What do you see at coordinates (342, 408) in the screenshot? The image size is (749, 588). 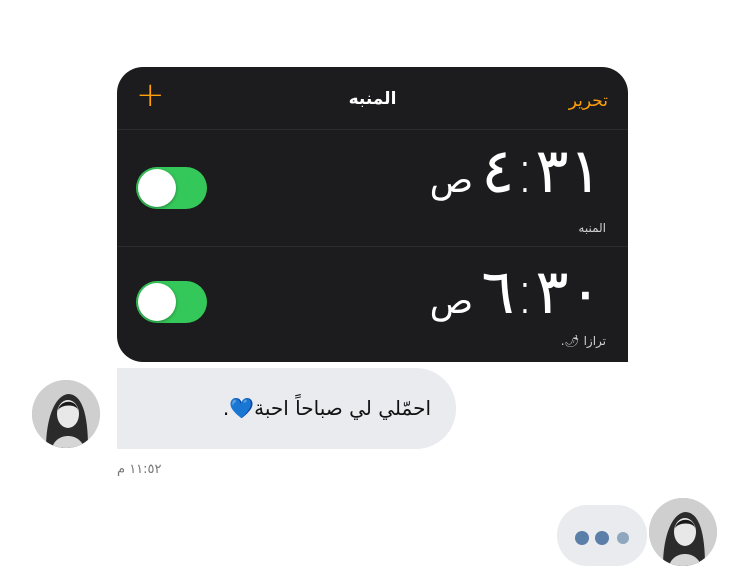 I see `message-body: احمّلي لي صباحاً احبة` at bounding box center [342, 408].